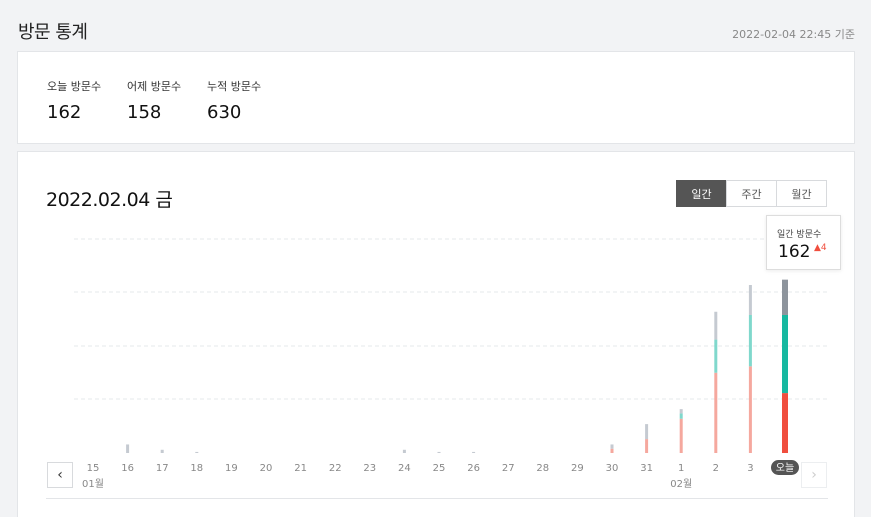 This screenshot has height=517, width=871. What do you see at coordinates (799, 235) in the screenshot?
I see `tooltip-title: 일간 방문수` at bounding box center [799, 235].